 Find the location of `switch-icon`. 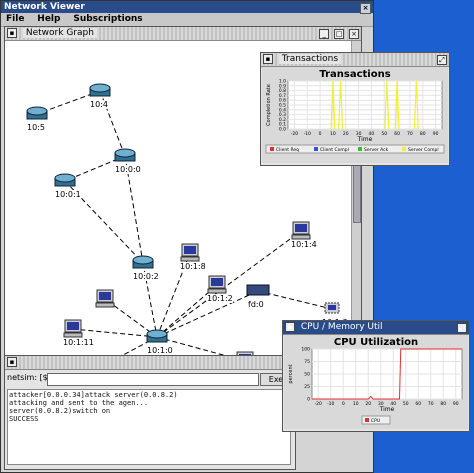

switch-icon is located at coordinates (258, 290).